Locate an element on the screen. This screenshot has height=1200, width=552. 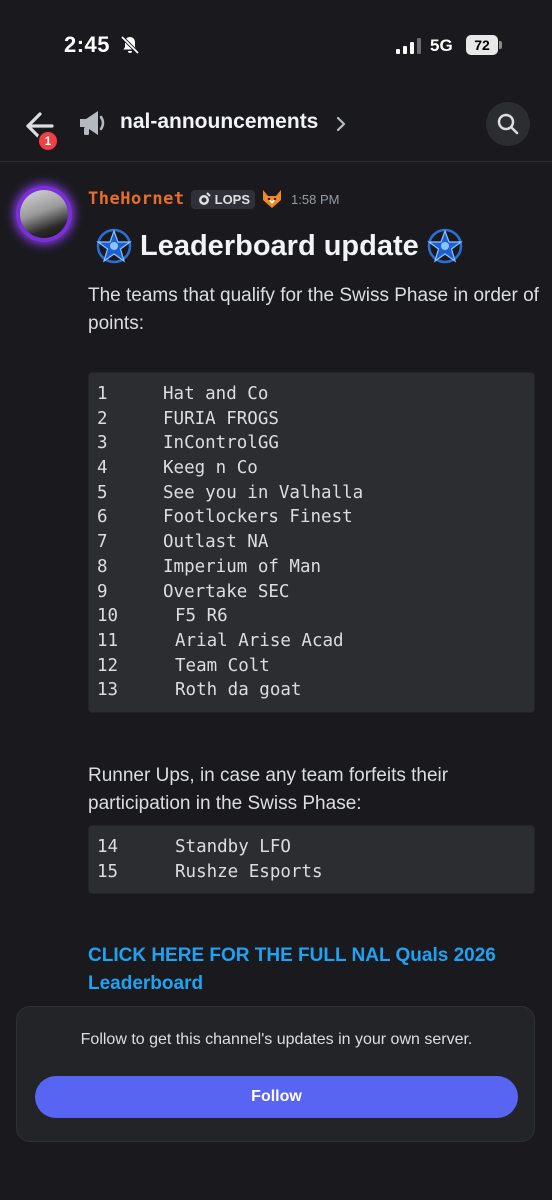
signal-icon is located at coordinates (408, 46).